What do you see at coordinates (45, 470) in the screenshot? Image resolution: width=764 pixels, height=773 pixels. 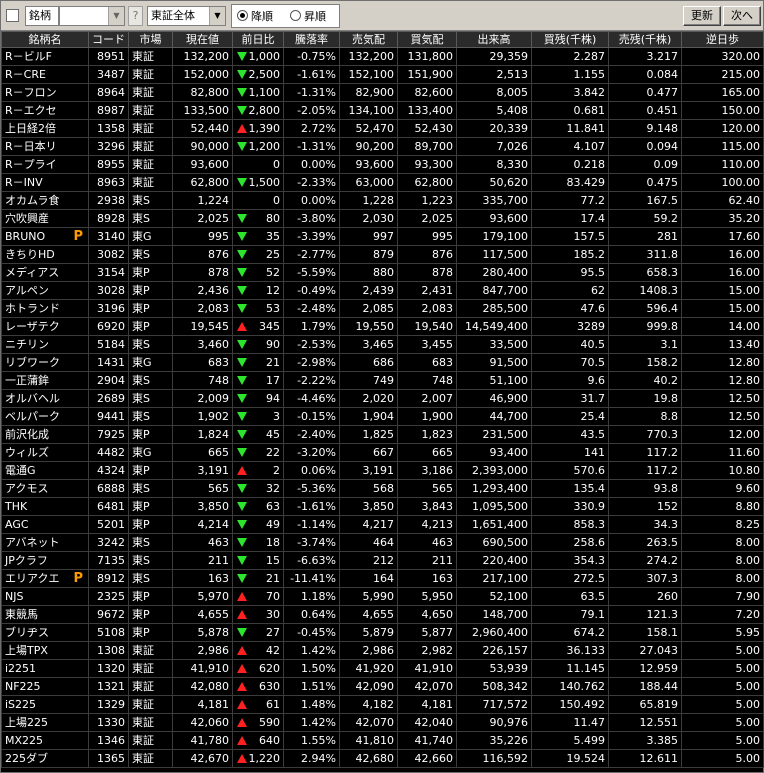 I see `stock-name-cell: 電通G` at bounding box center [45, 470].